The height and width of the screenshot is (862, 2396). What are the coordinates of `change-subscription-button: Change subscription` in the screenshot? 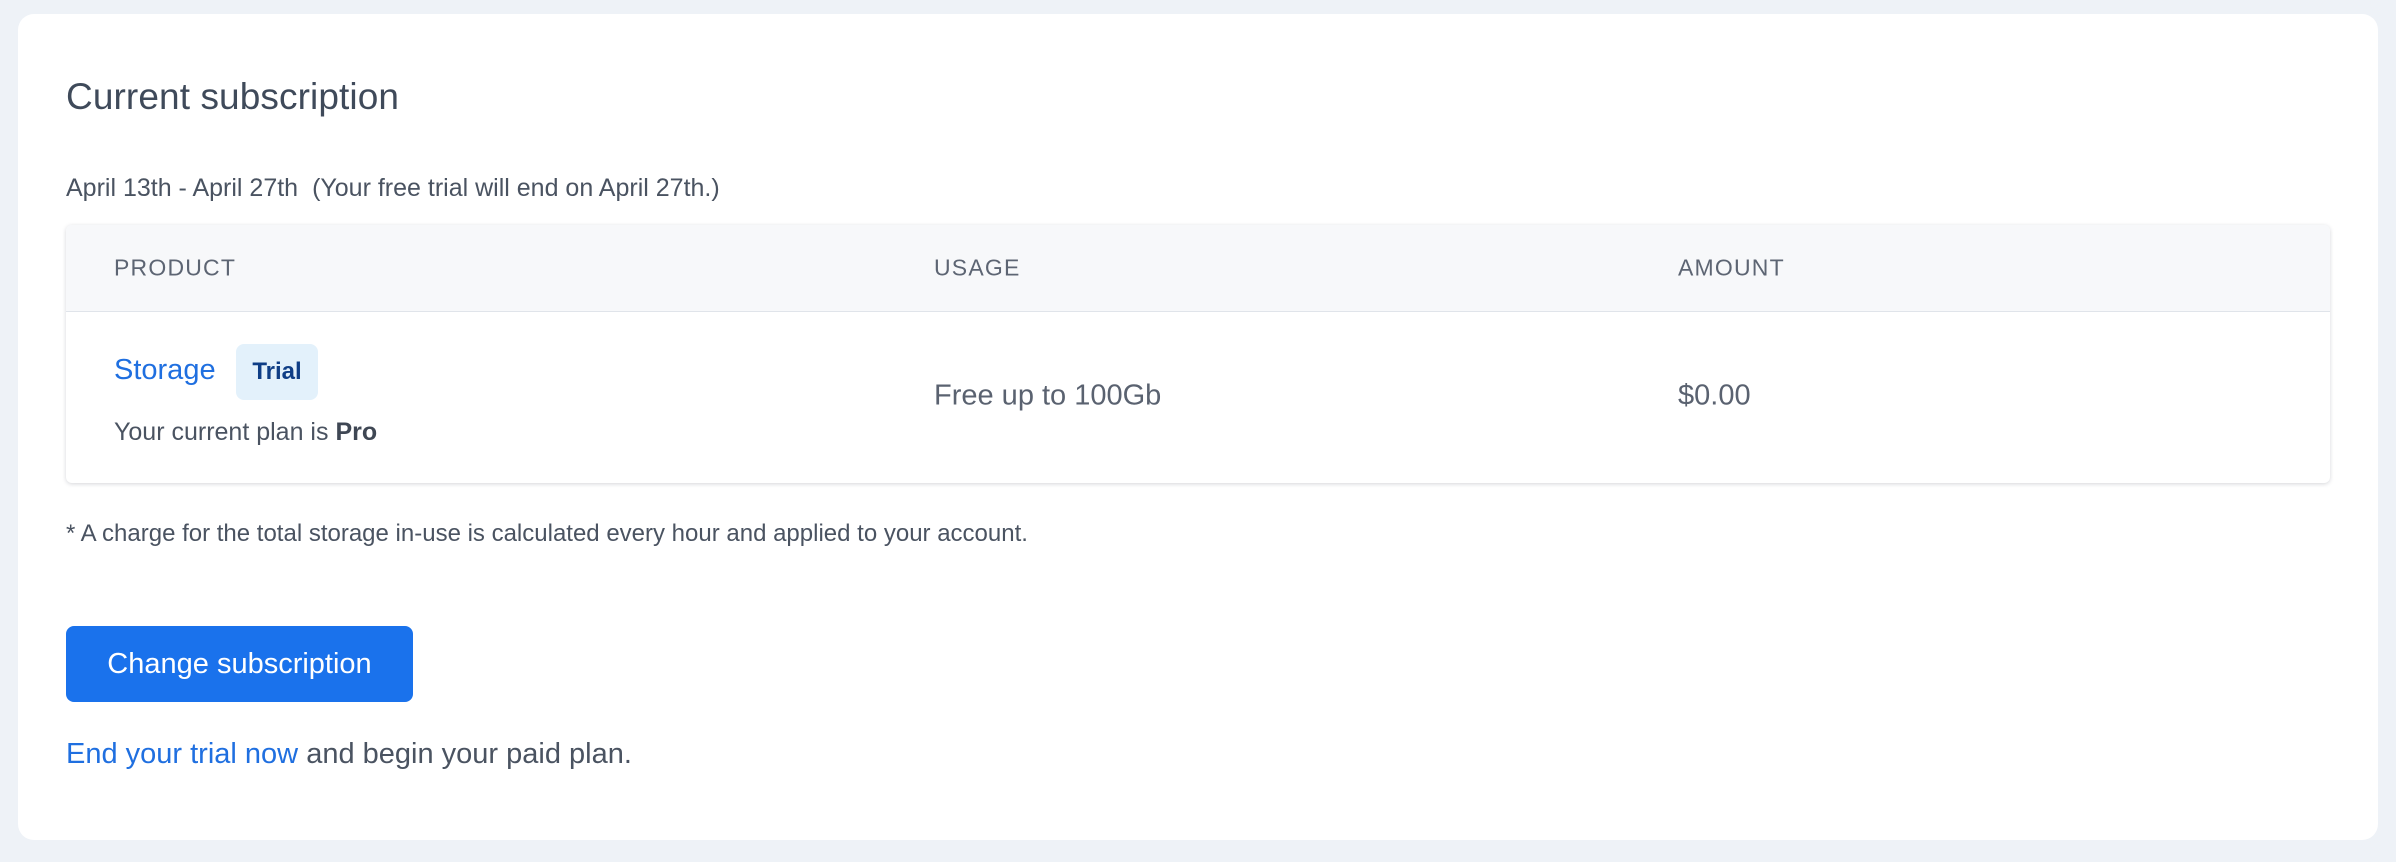 It's located at (239, 664).